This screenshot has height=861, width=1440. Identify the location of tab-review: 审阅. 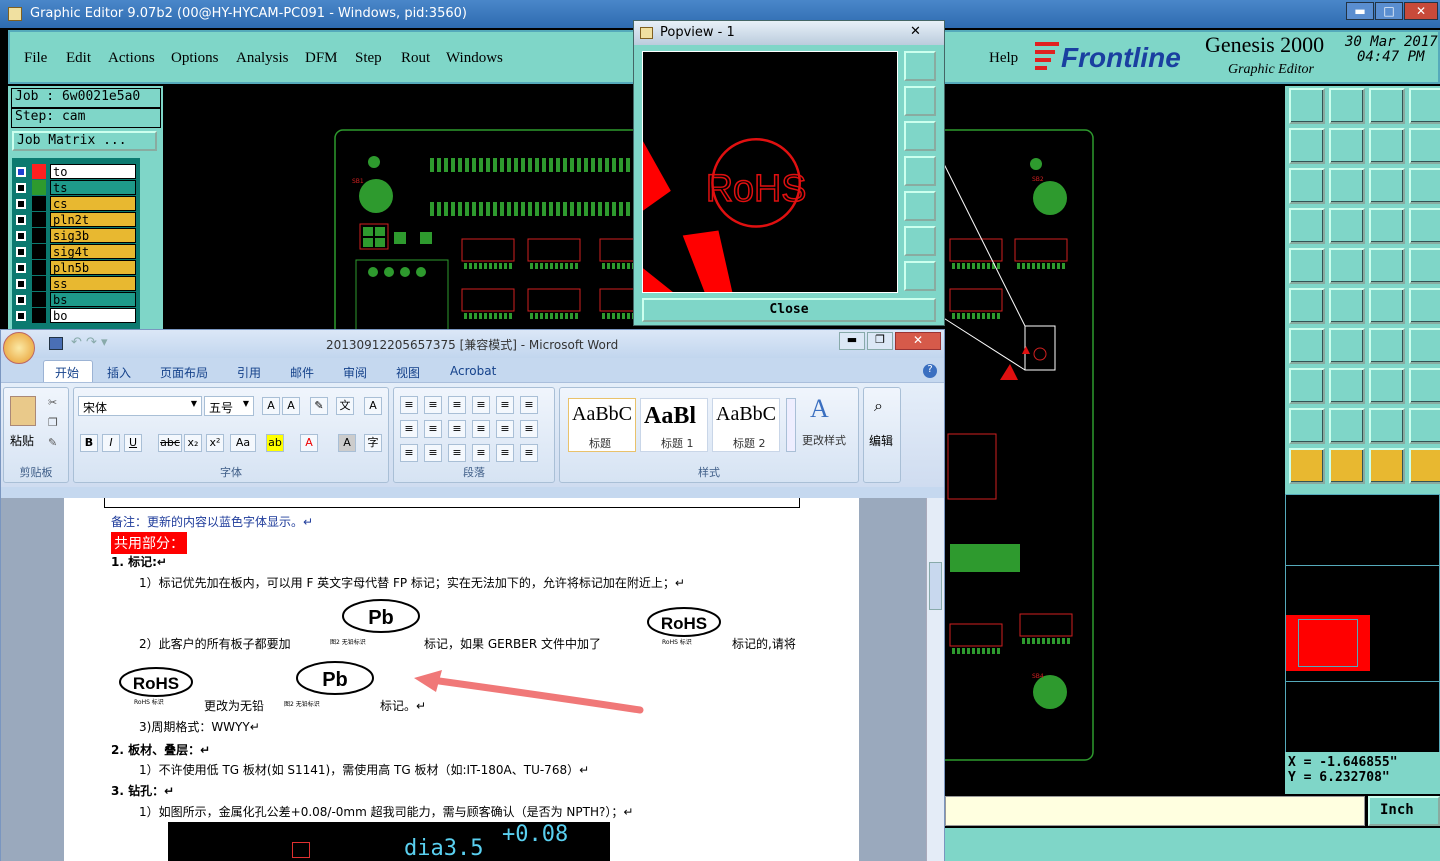
(355, 372).